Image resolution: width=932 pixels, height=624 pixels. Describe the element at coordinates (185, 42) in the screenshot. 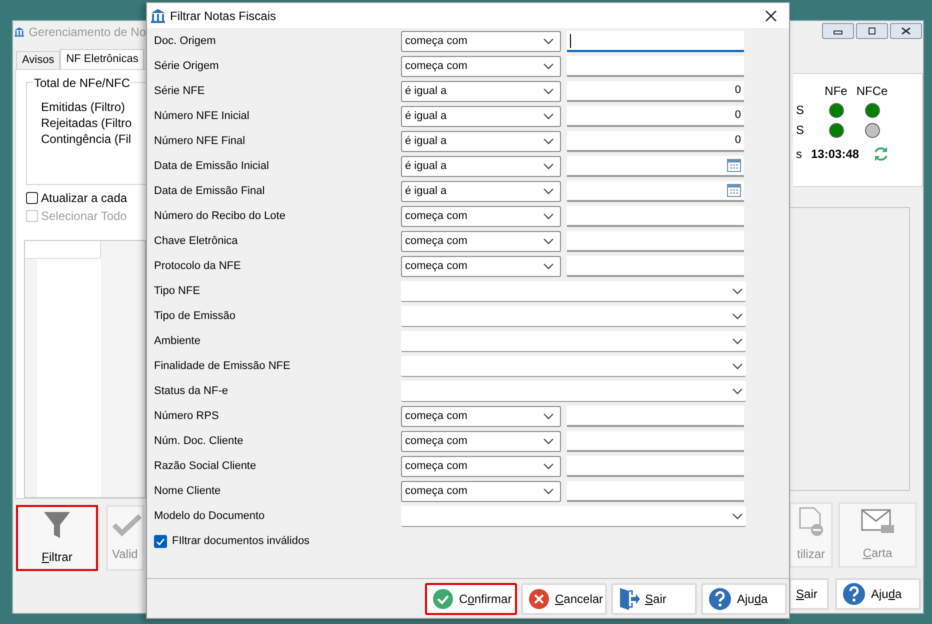

I see `field-label: Doc. Origem` at that location.